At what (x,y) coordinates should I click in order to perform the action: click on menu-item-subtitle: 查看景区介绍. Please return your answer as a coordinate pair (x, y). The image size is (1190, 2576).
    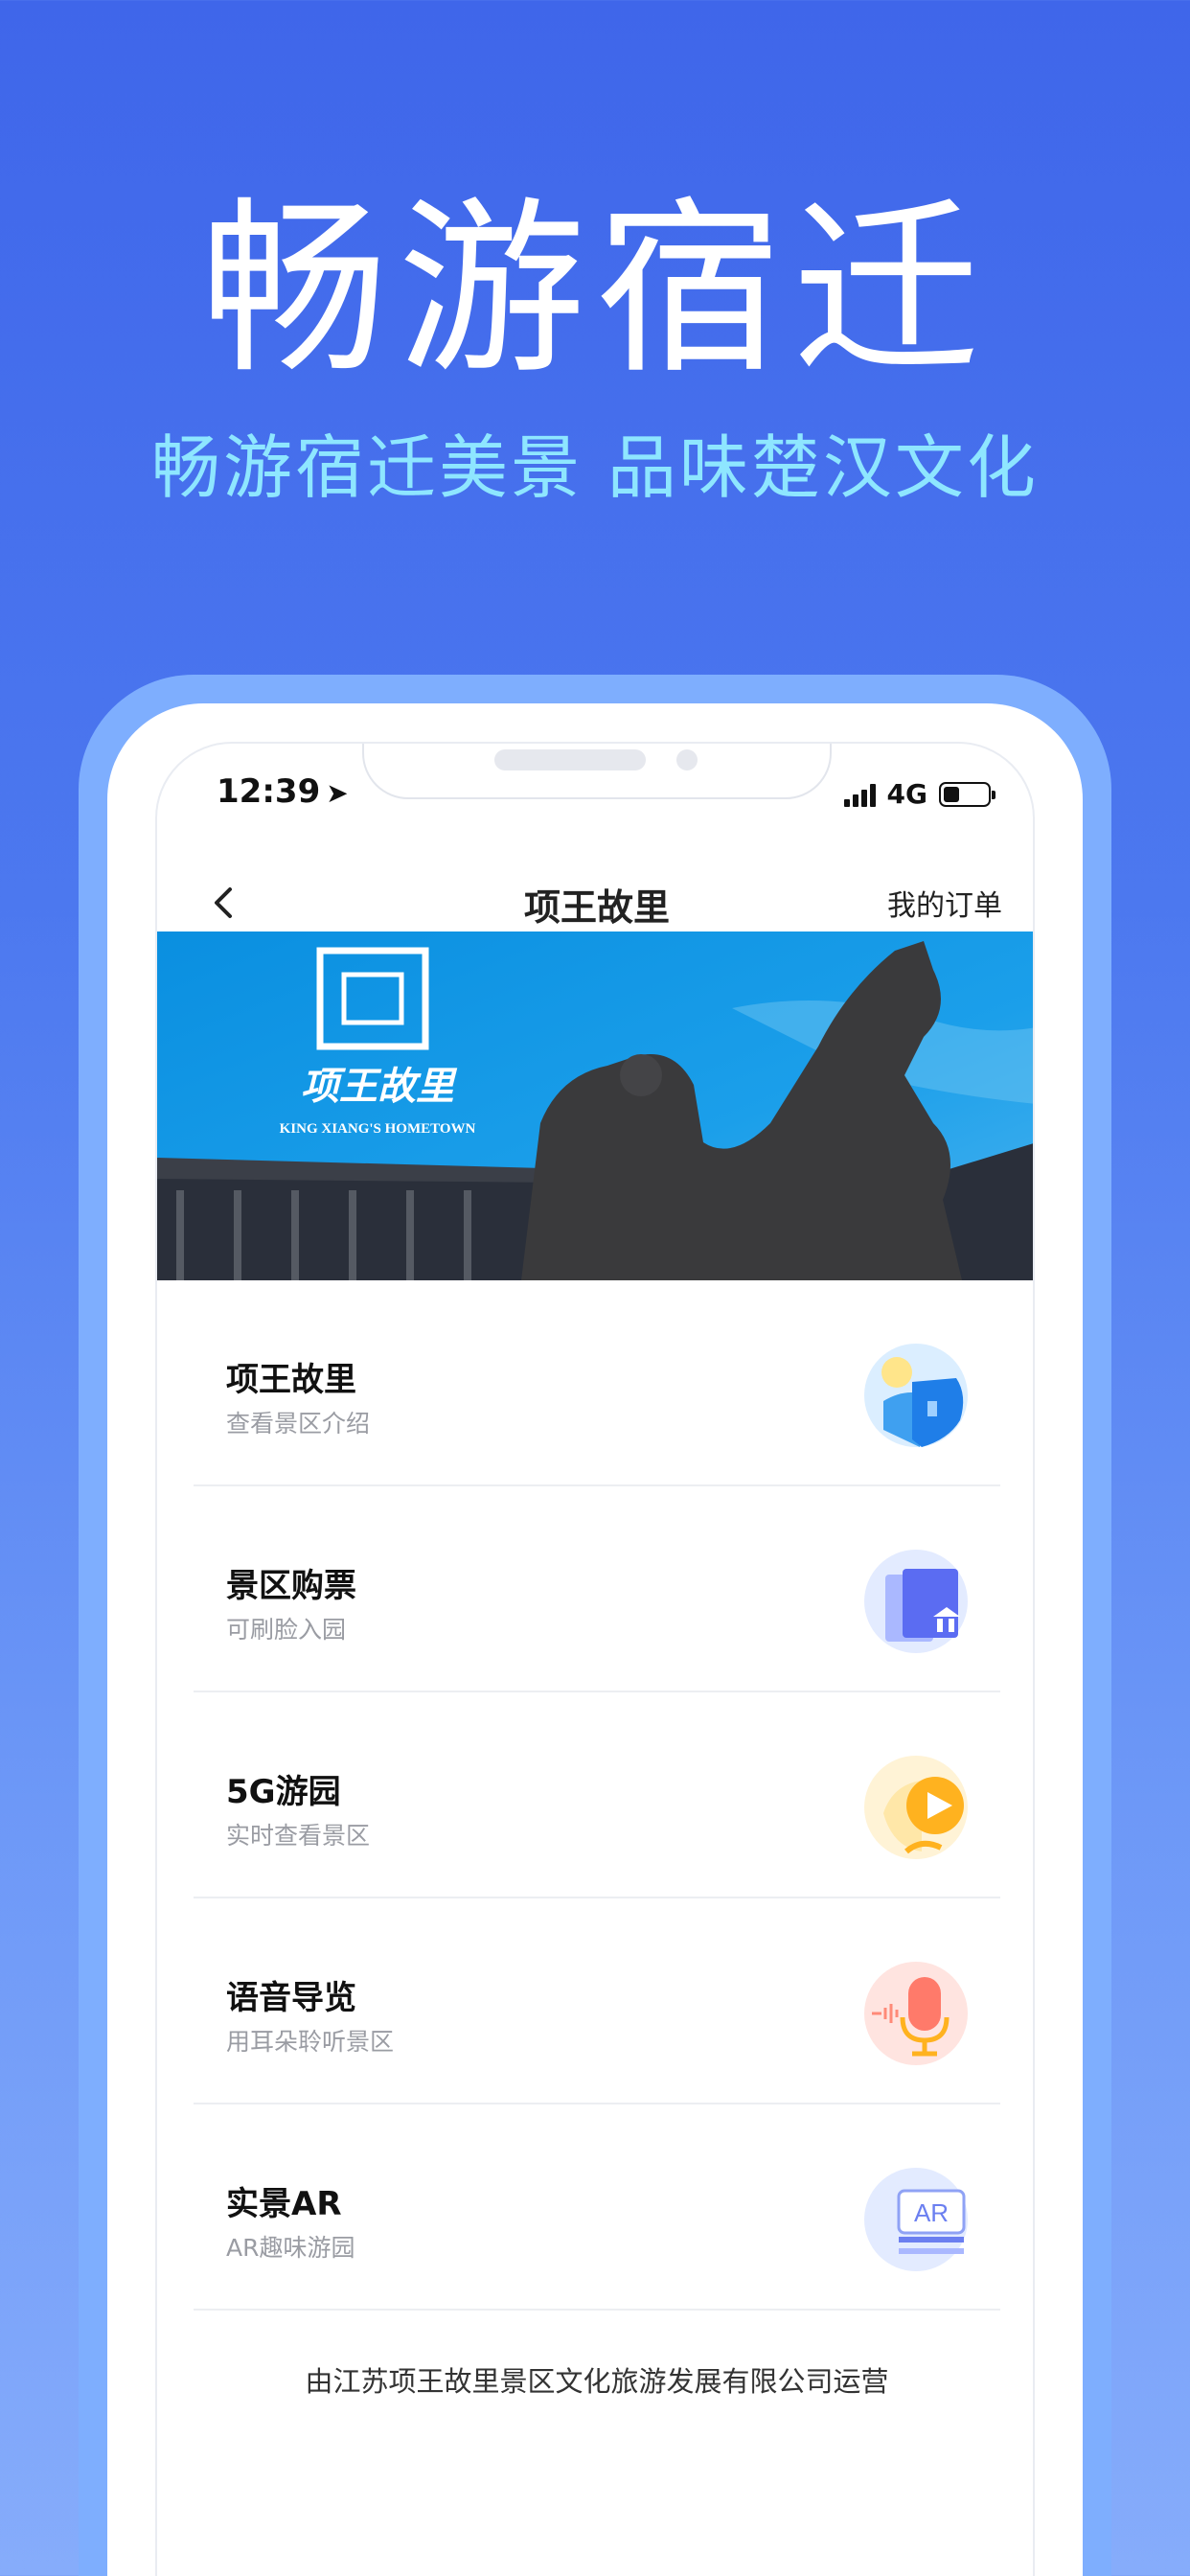
    Looking at the image, I should click on (298, 1424).